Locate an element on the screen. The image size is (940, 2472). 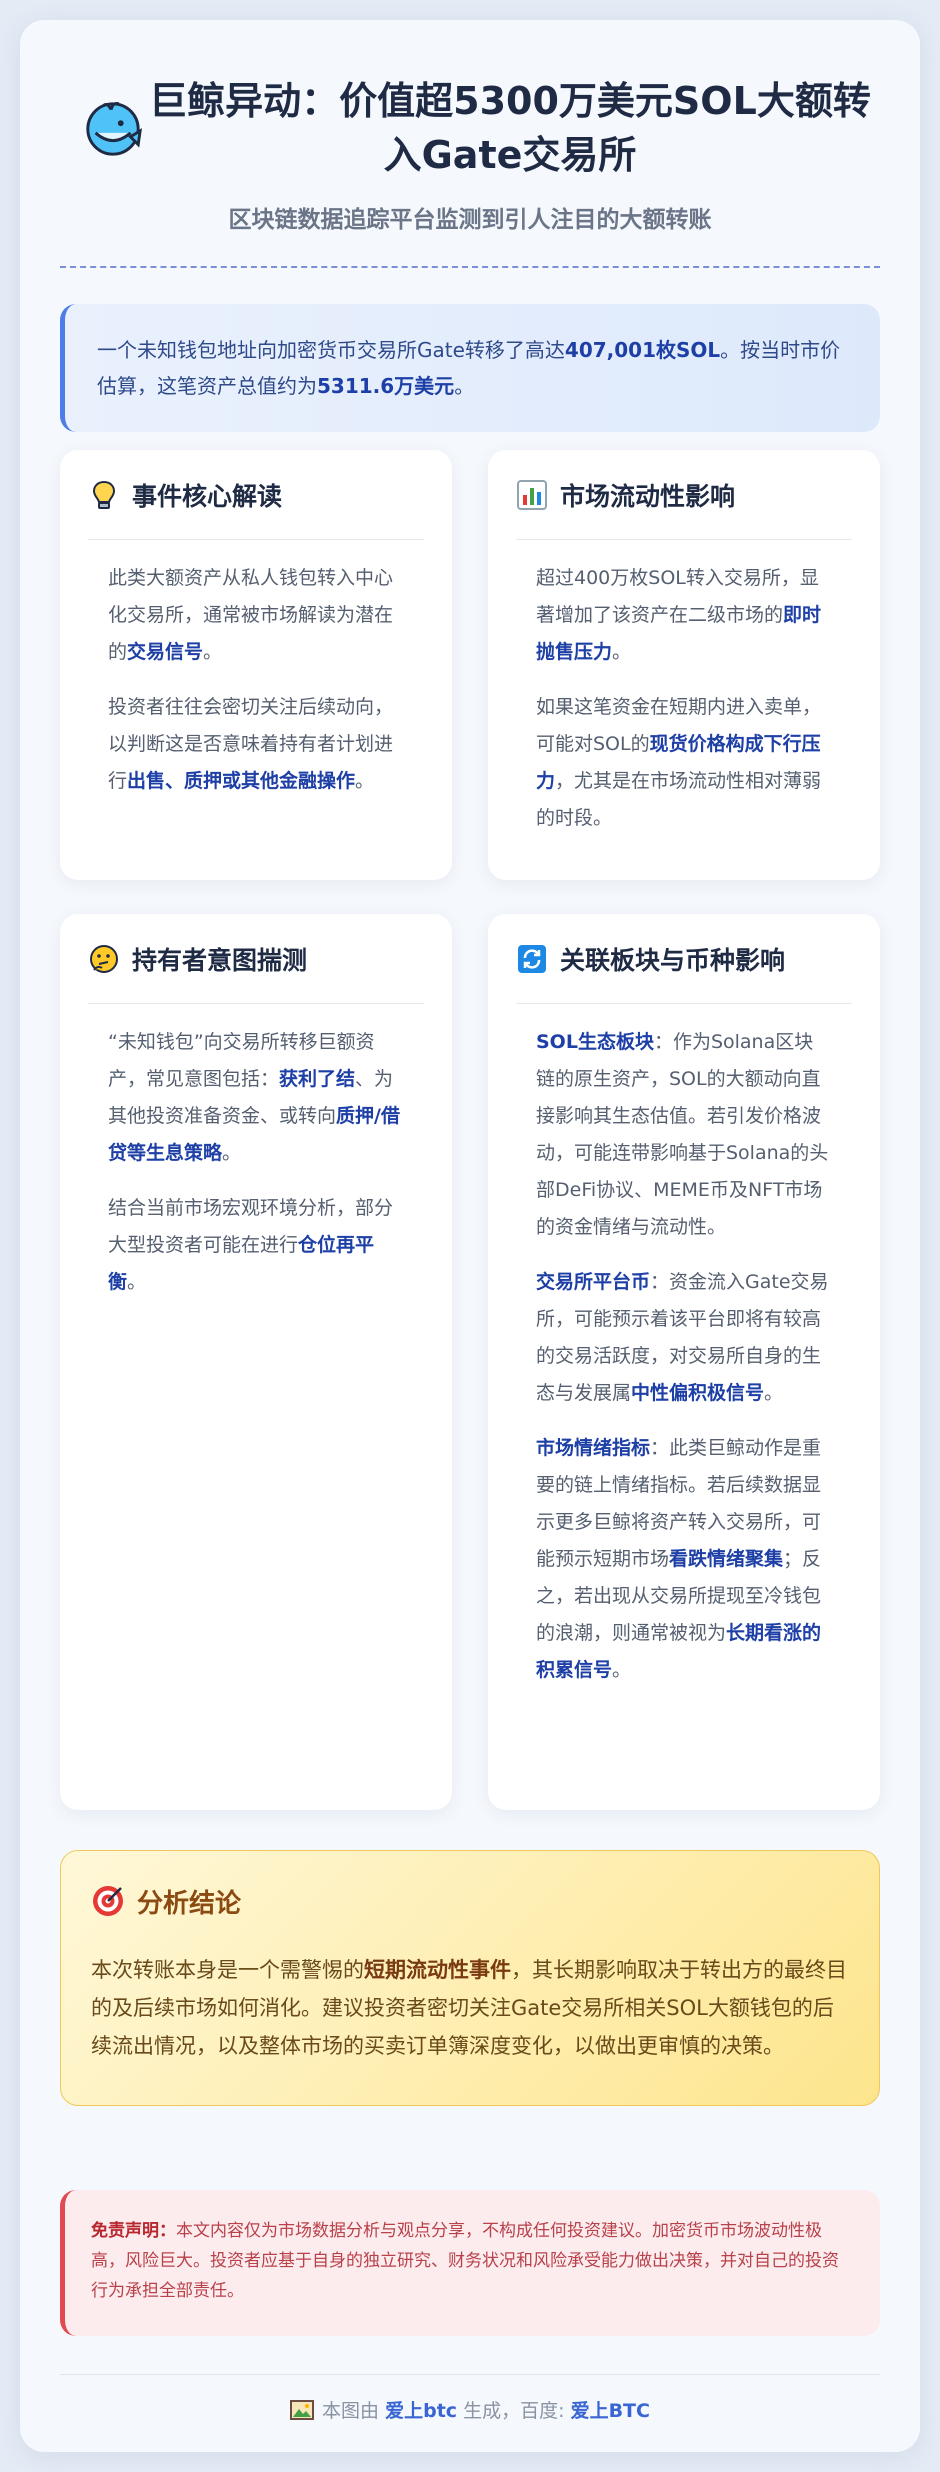
page-subtitle: 区块链数据追踪平台监测到引人注目的大额转账 is located at coordinates (470, 220).